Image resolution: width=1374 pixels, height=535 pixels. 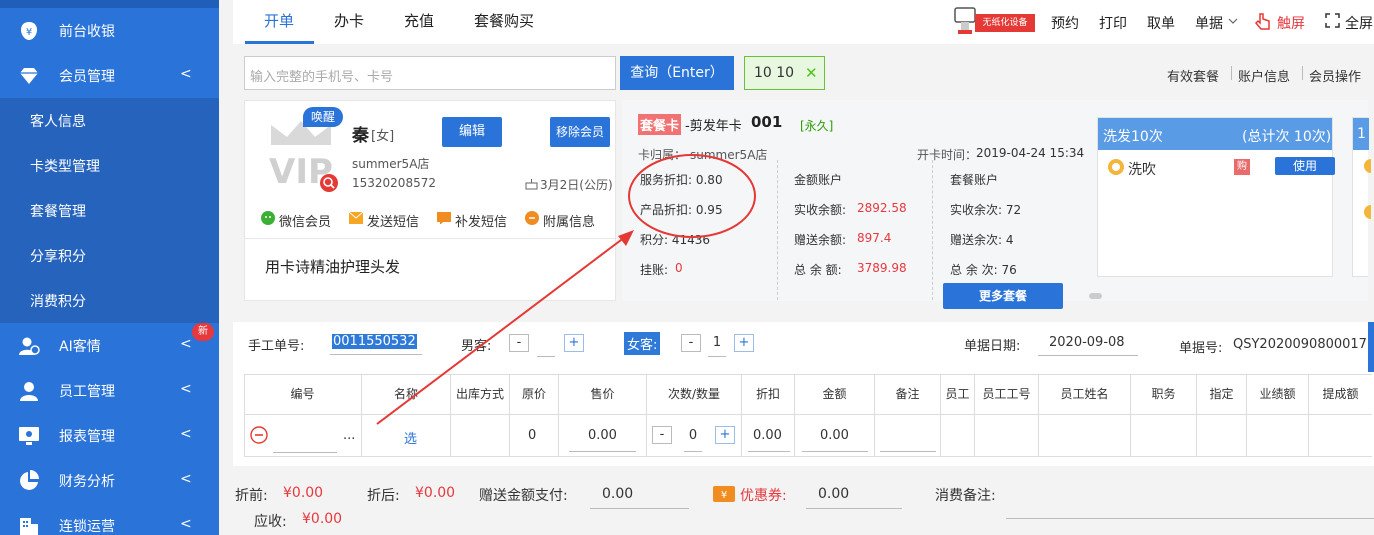 What do you see at coordinates (523, 496) in the screenshot?
I see `gift-pay-label: 赠送金额支付:` at bounding box center [523, 496].